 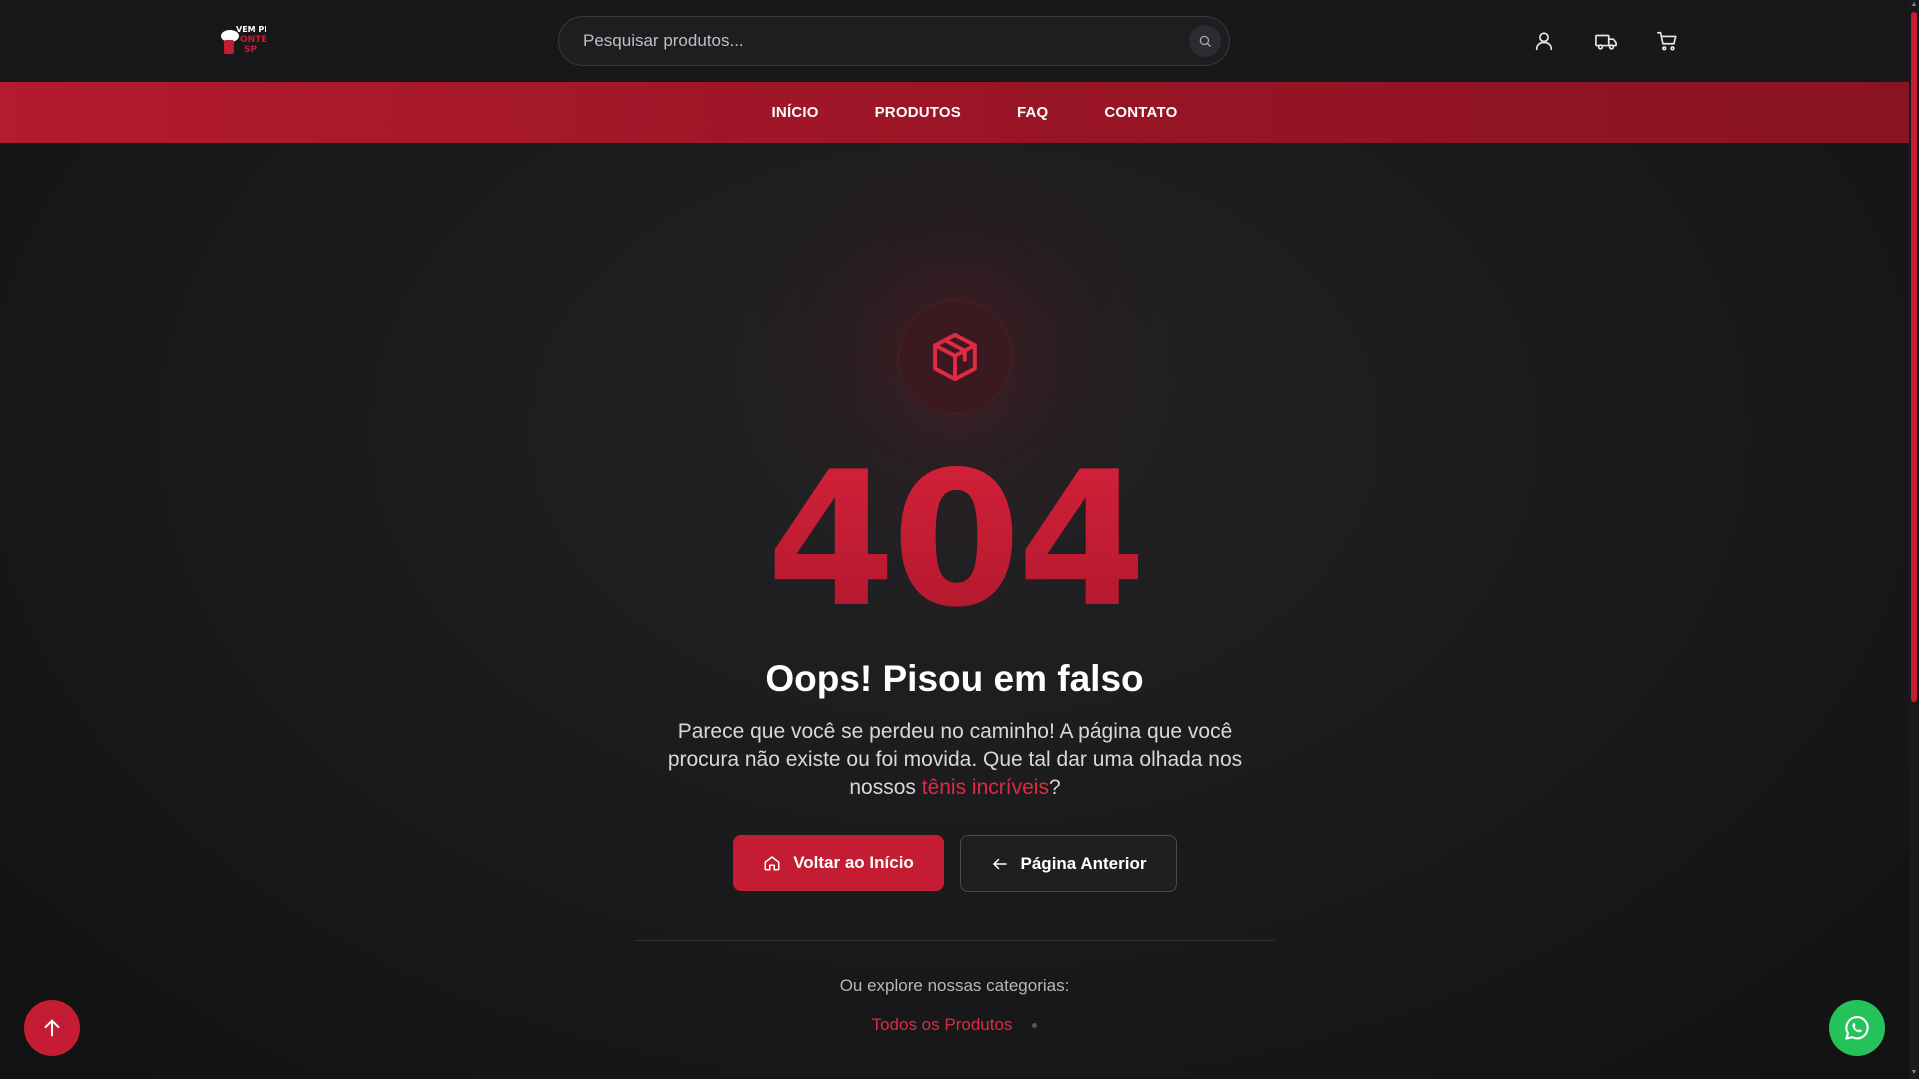 What do you see at coordinates (955, 940) in the screenshot?
I see `divider` at bounding box center [955, 940].